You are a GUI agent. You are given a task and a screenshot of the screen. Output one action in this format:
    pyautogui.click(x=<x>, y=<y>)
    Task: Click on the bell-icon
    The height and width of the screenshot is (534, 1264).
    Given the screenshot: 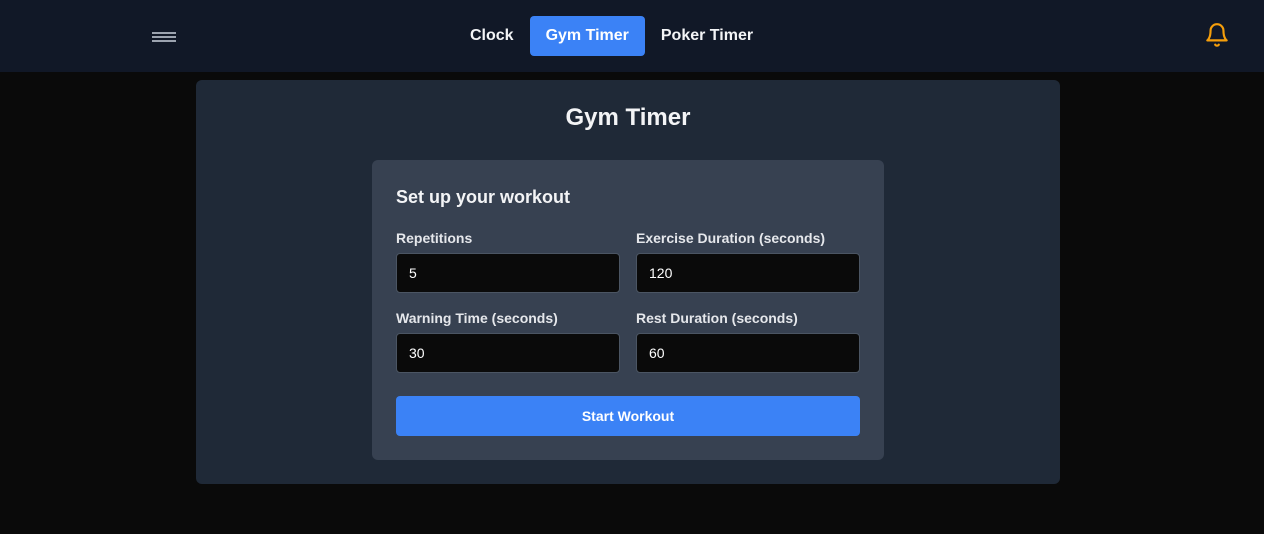 What is the action you would take?
    pyautogui.click(x=1217, y=35)
    